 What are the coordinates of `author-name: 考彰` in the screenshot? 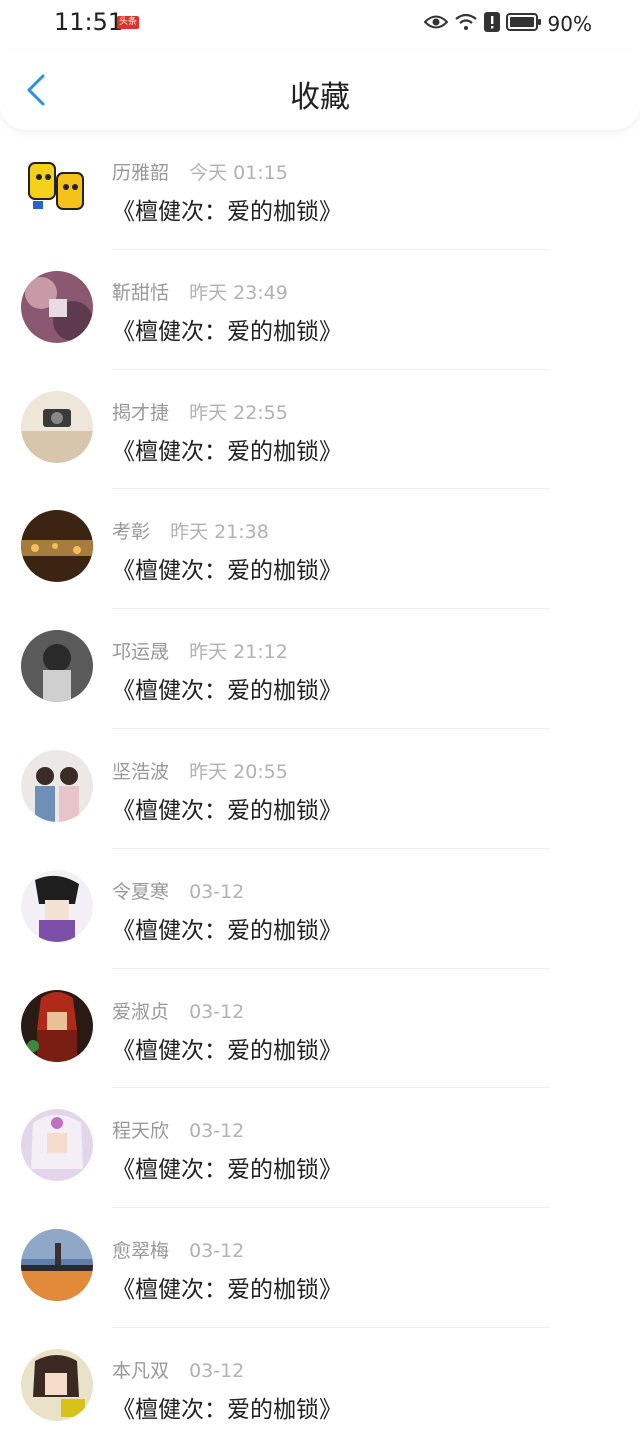 It's located at (131, 532).